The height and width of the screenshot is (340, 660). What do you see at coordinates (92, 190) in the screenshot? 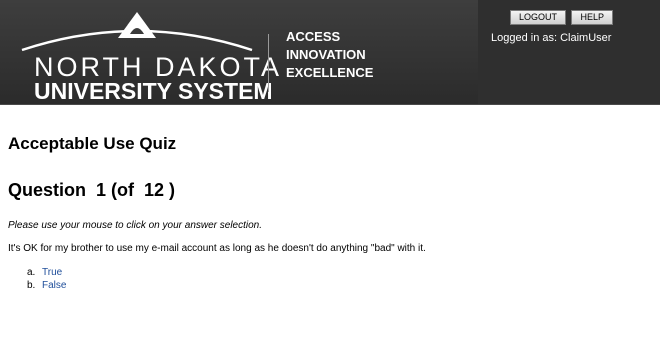
I see `question-heading: Question 1 (of 12 )` at bounding box center [92, 190].